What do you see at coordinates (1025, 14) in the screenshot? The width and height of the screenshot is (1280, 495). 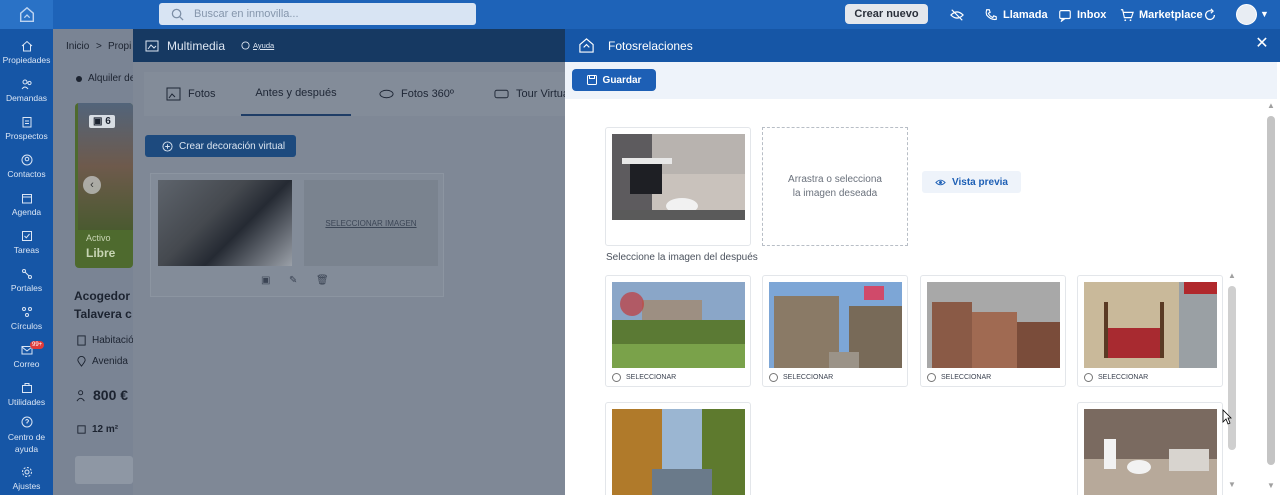 I see `llamada-label: Llamada` at bounding box center [1025, 14].